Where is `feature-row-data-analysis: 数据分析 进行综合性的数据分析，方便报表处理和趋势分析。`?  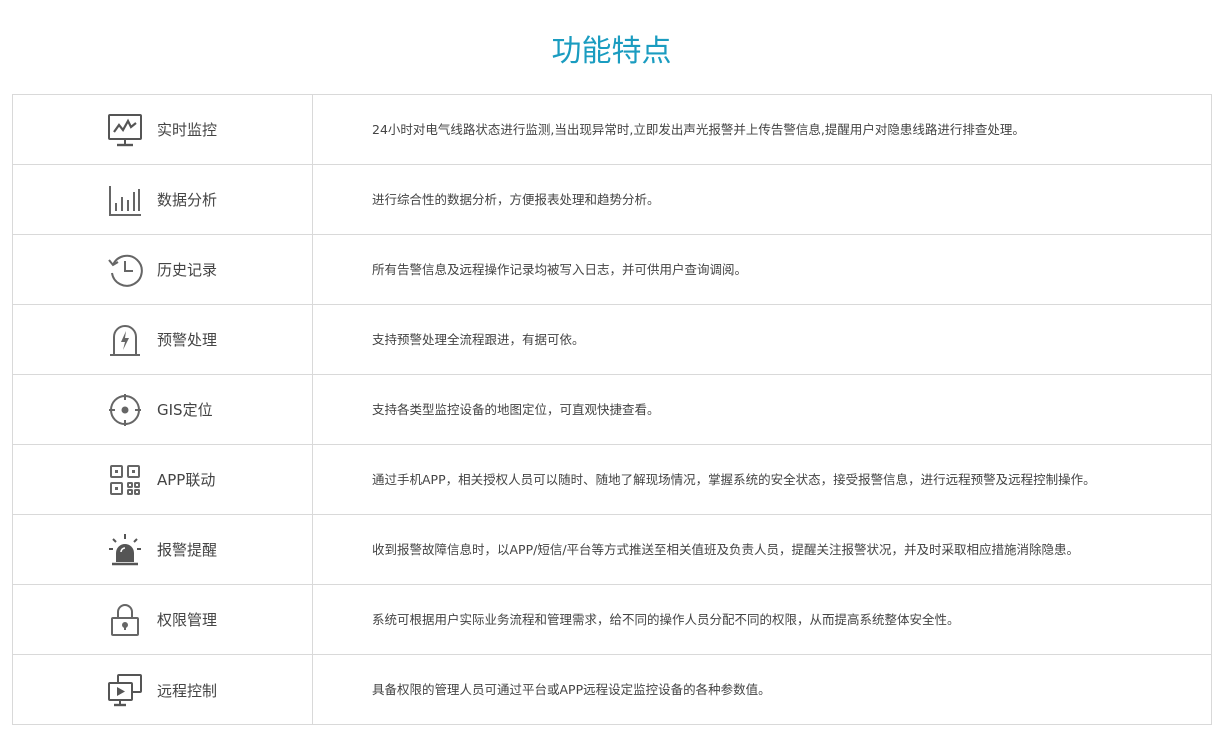 feature-row-data-analysis: 数据分析 进行综合性的数据分析，方便报表处理和趋势分析。 is located at coordinates (612, 200).